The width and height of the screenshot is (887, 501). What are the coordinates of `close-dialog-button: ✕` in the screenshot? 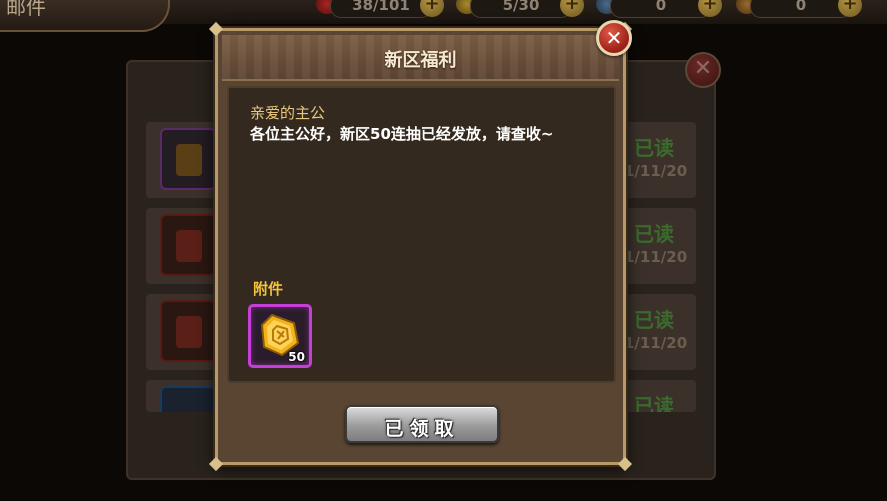 It's located at (614, 38).